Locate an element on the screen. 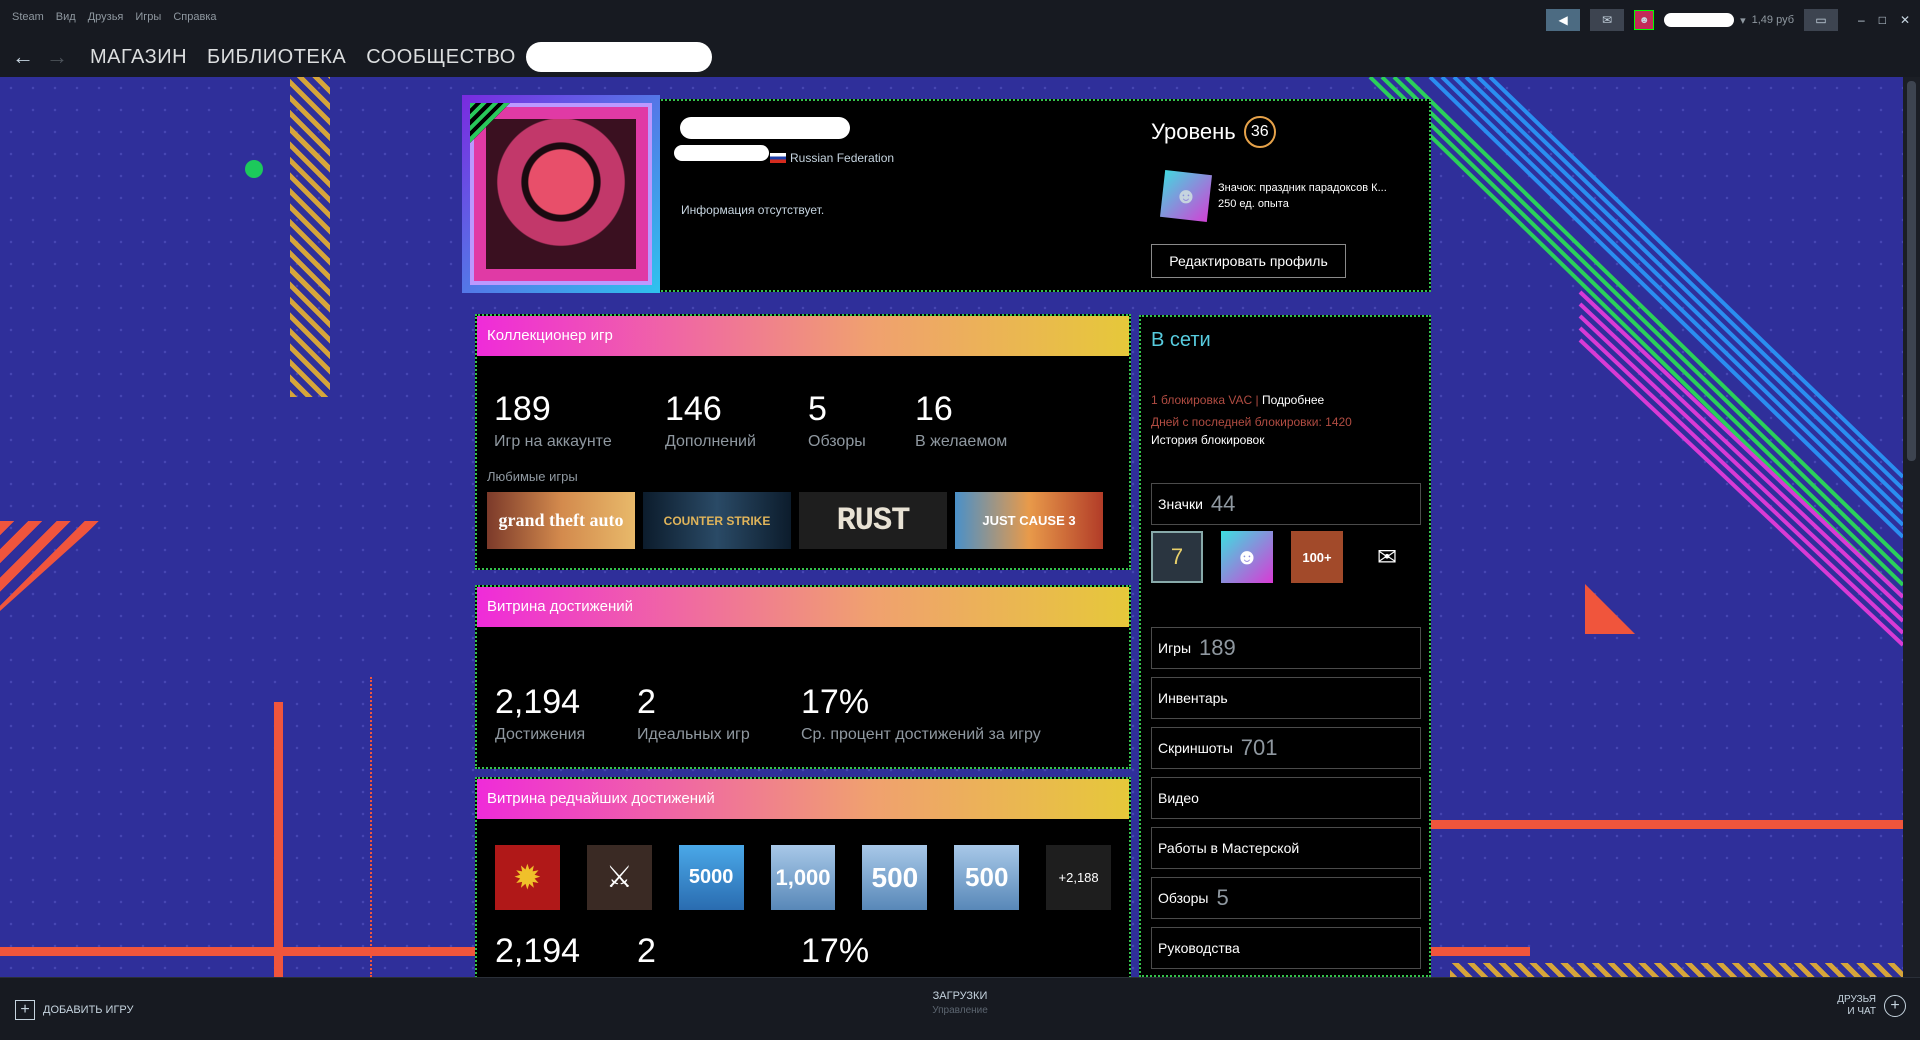 The width and height of the screenshot is (1920, 1040). days-since-ban: Дней с последней блокировки: 1420 is located at coordinates (1251, 422).